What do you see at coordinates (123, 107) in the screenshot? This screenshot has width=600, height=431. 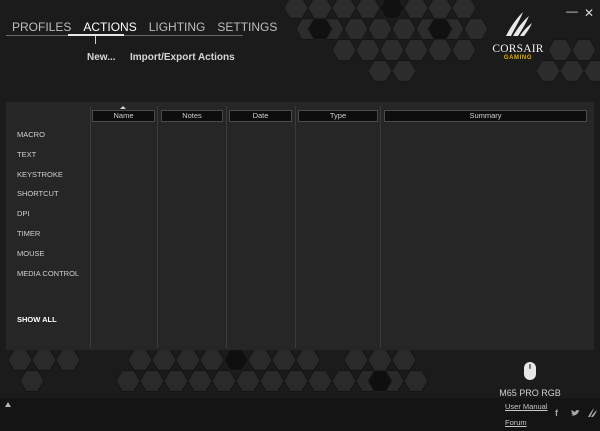 I see `sort-ascending-icon` at bounding box center [123, 107].